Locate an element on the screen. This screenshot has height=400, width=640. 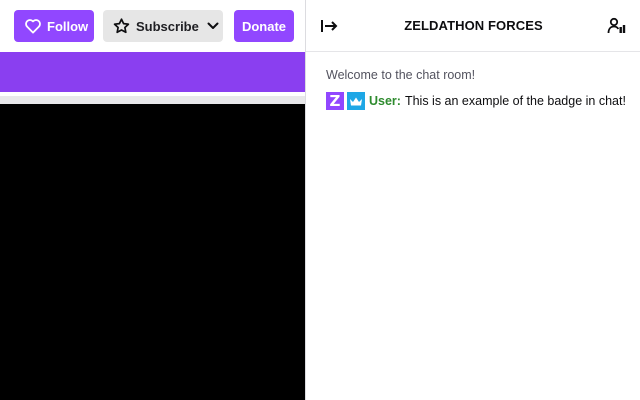
star-outline-icon is located at coordinates (121, 26).